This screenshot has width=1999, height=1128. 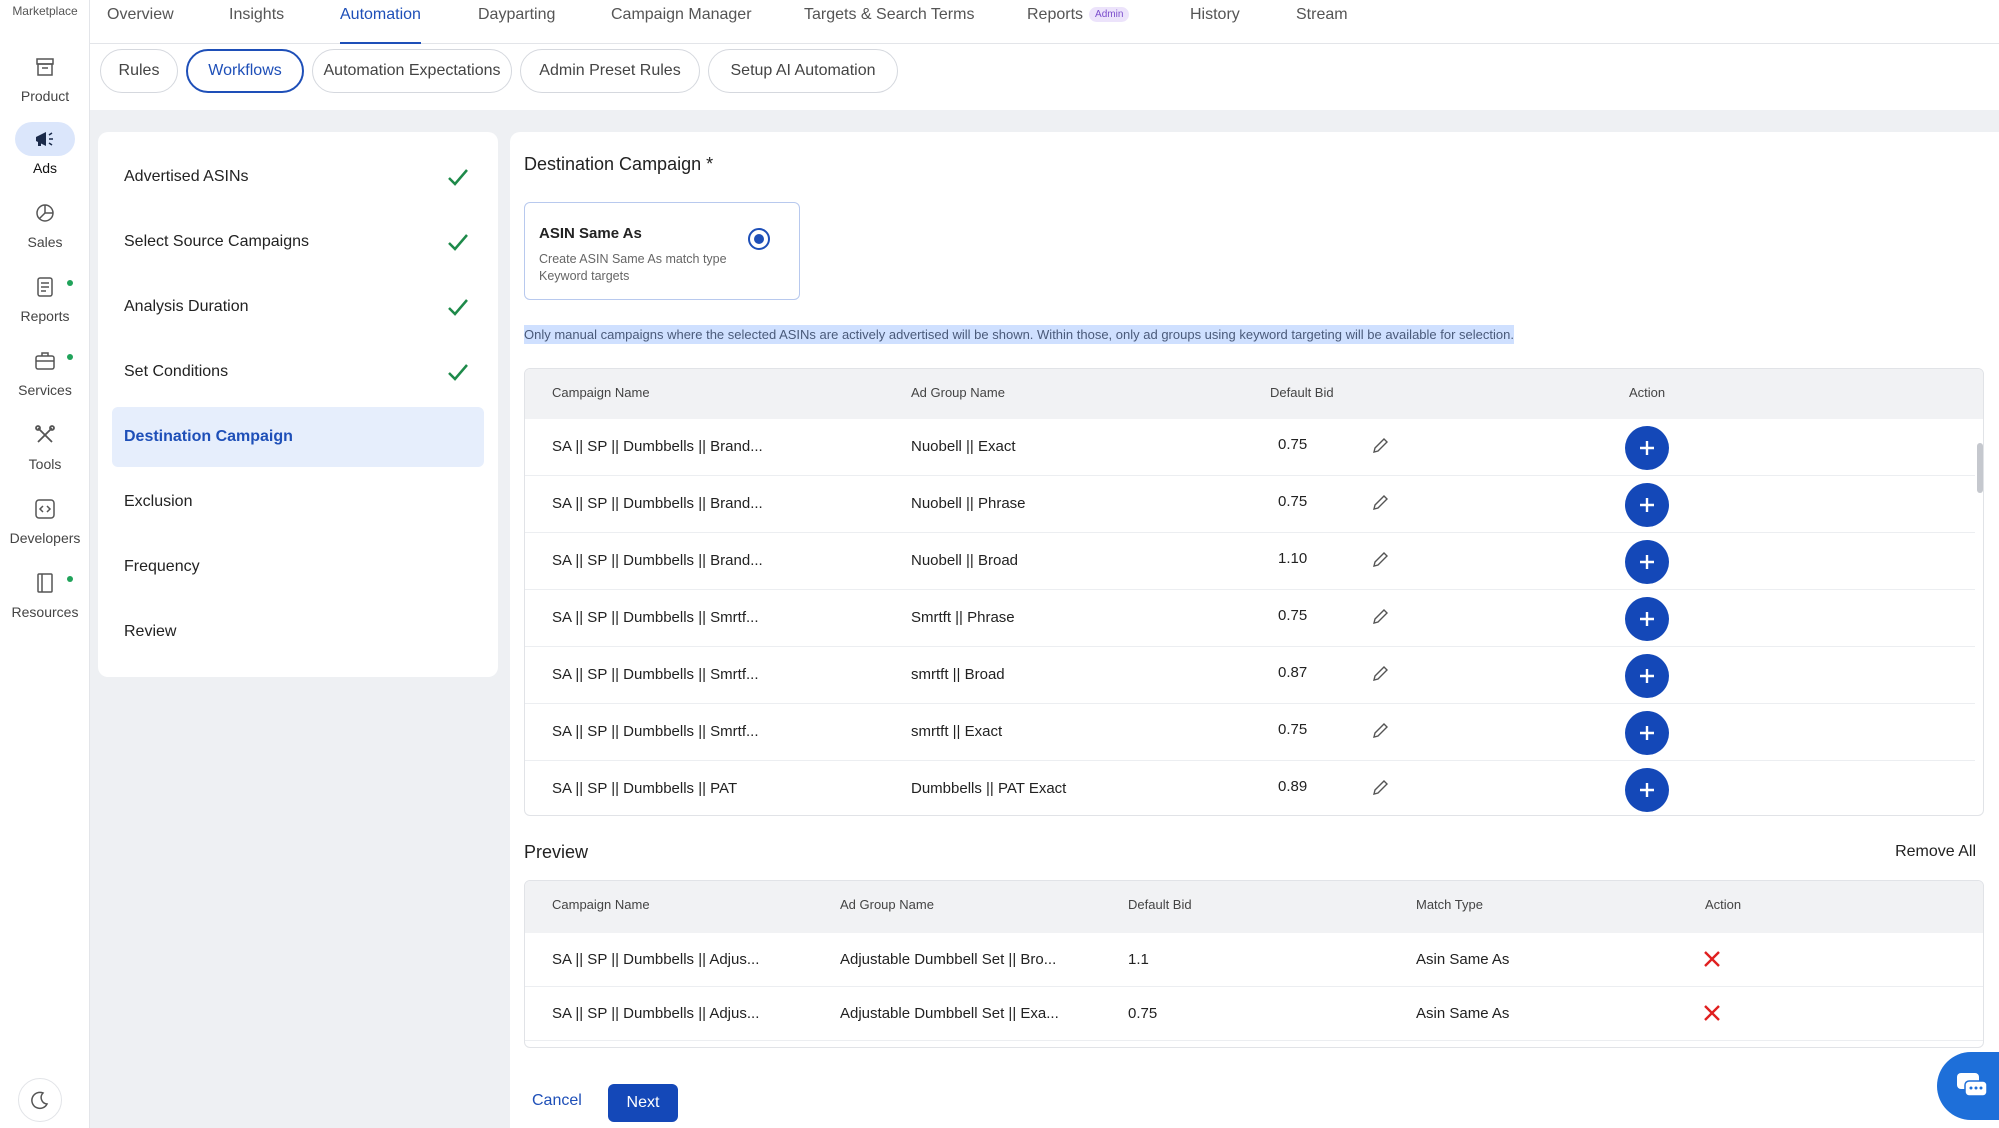 What do you see at coordinates (45, 464) in the screenshot?
I see `rail-label: Tools` at bounding box center [45, 464].